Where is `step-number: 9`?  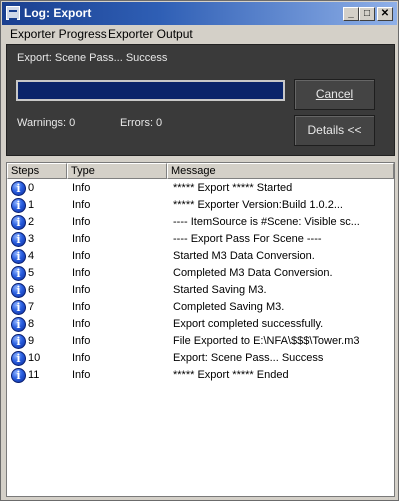
step-number: 9 is located at coordinates (31, 341).